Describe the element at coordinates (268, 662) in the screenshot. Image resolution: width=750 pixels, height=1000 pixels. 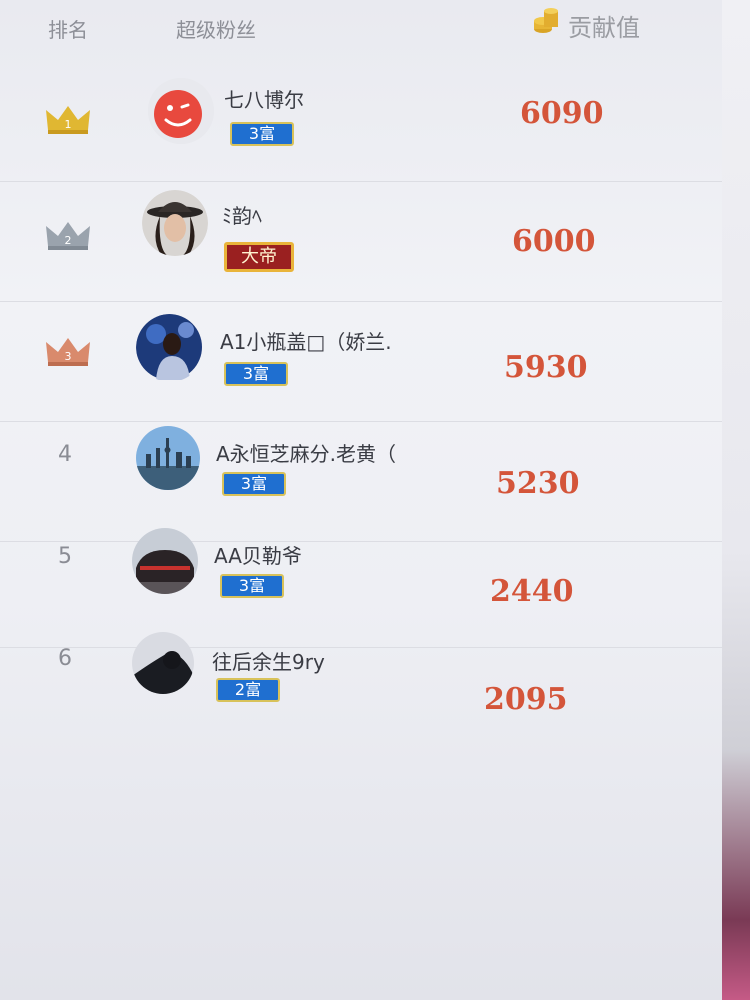
I see `fan-name: 往后余生9ry` at that location.